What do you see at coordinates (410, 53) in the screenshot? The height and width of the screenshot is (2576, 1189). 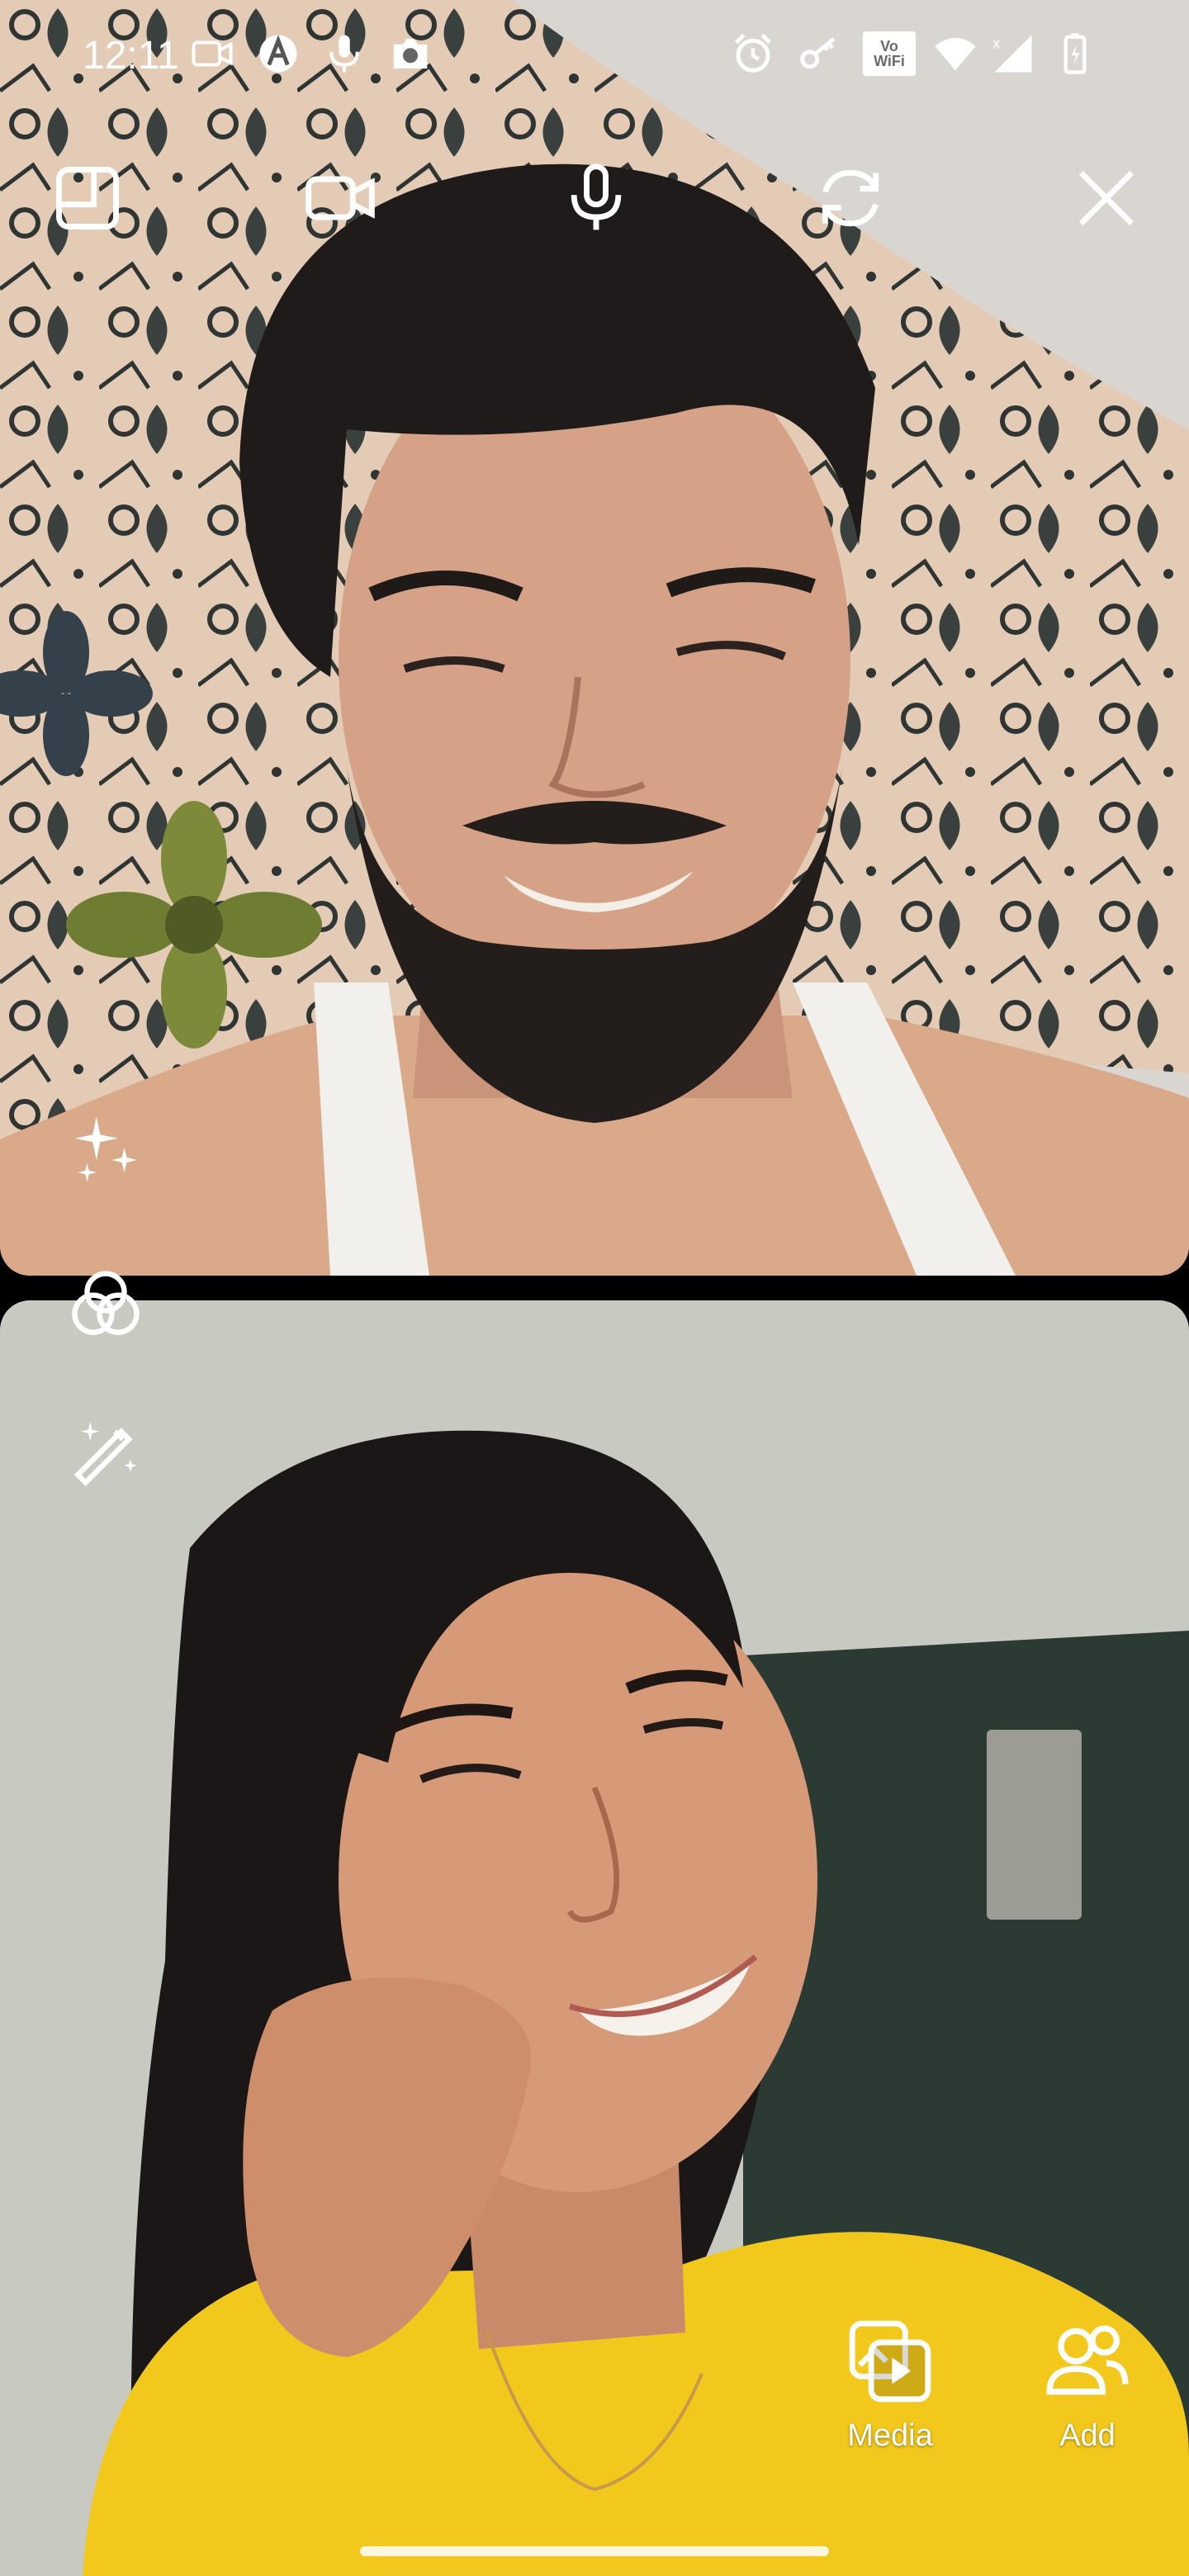 I see `camera-icon` at bounding box center [410, 53].